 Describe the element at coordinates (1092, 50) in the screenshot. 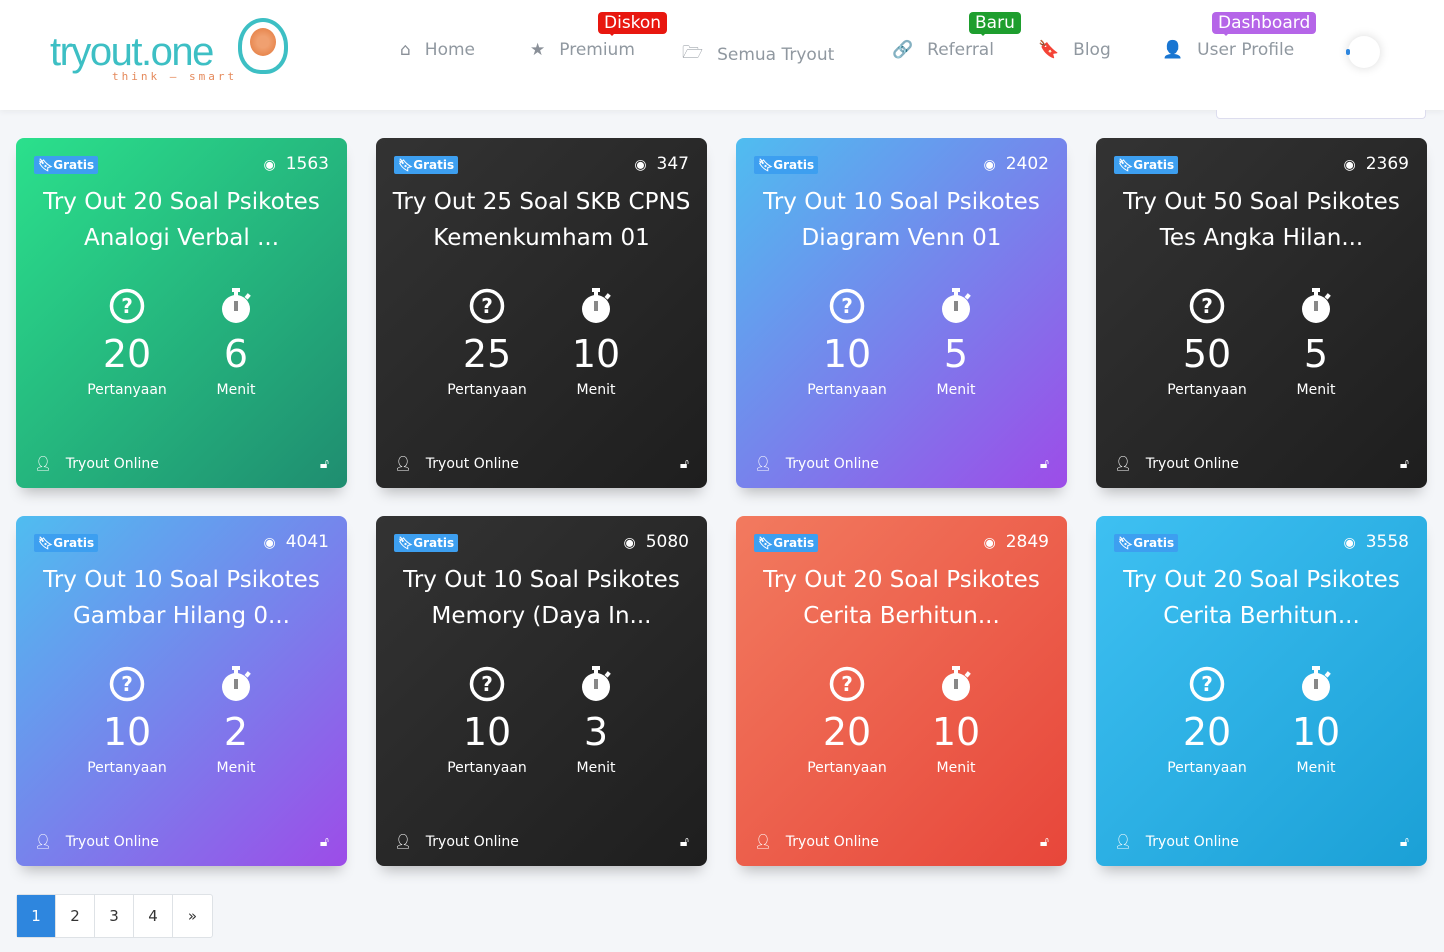

I see `nav-label: Blog` at that location.